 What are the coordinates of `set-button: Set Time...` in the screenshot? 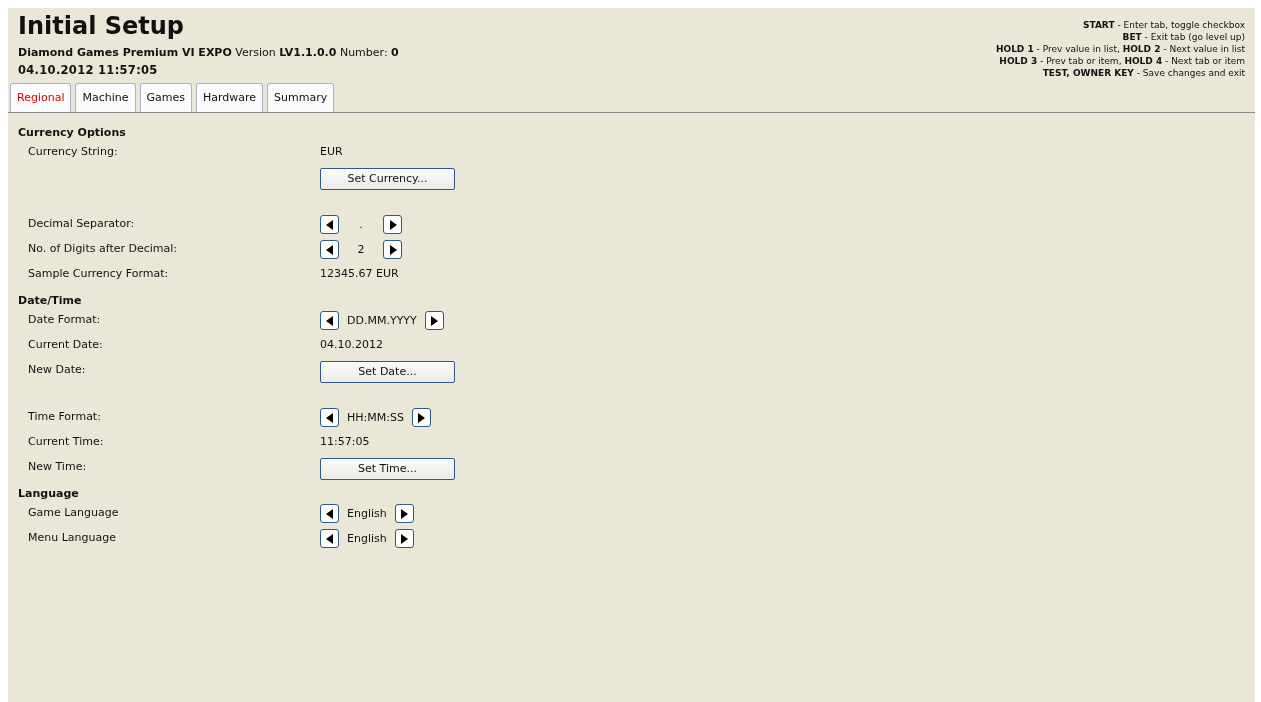 It's located at (387, 469).